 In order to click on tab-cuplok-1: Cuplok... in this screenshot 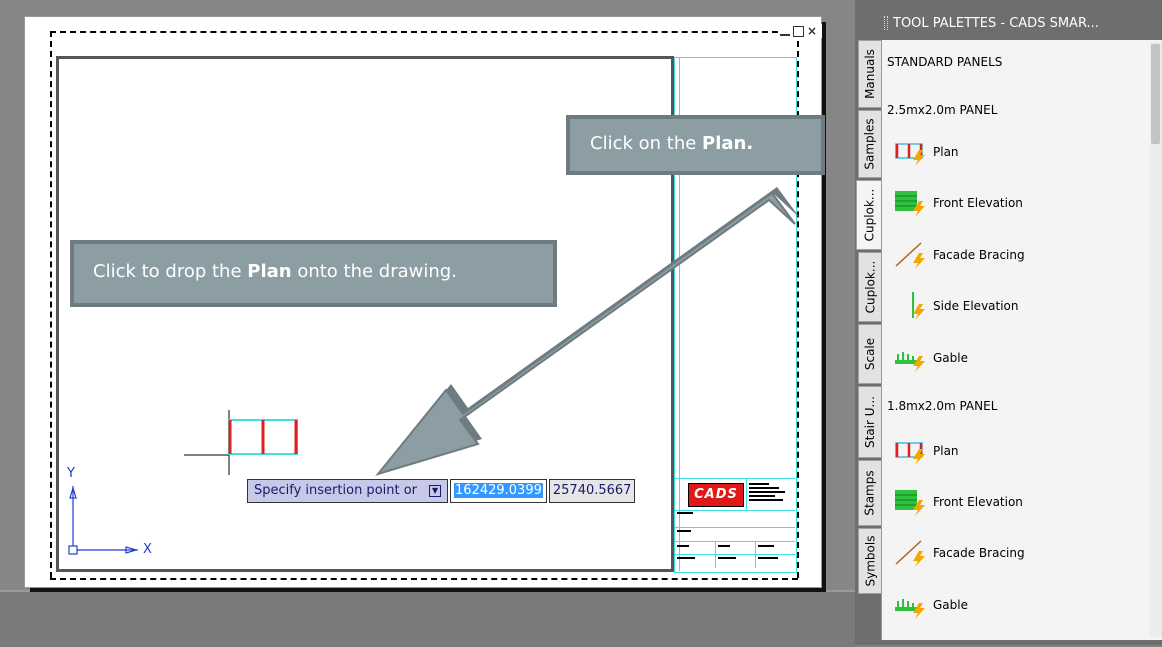, I will do `click(869, 215)`.